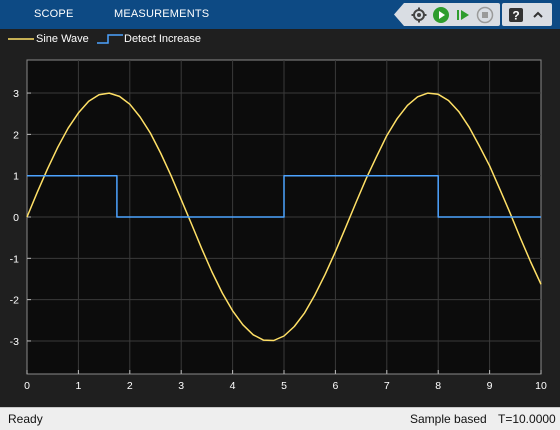 This screenshot has width=560, height=430. I want to click on x-tick-label: 7, so click(387, 386).